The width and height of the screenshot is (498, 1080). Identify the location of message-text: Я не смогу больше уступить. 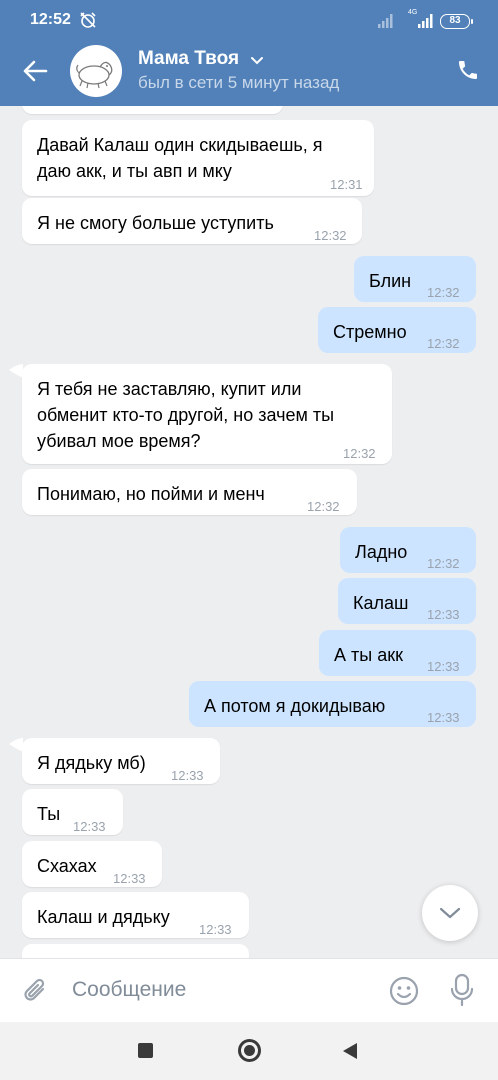
(155, 223).